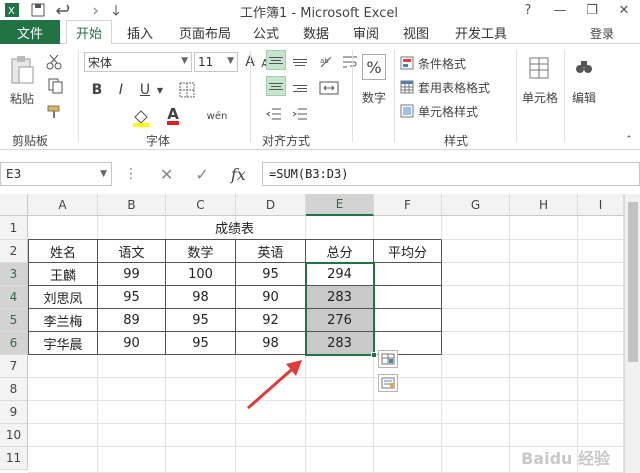 This screenshot has width=640, height=473. I want to click on align-right-icon, so click(300, 88).